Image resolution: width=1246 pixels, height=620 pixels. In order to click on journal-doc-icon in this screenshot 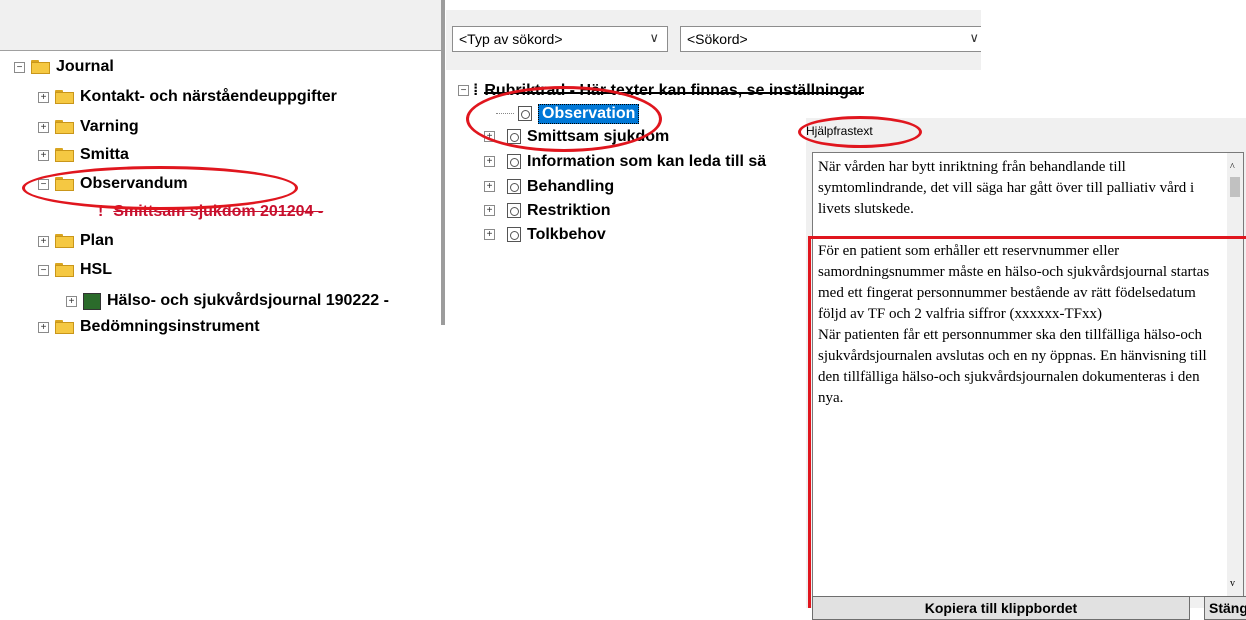, I will do `click(92, 301)`.